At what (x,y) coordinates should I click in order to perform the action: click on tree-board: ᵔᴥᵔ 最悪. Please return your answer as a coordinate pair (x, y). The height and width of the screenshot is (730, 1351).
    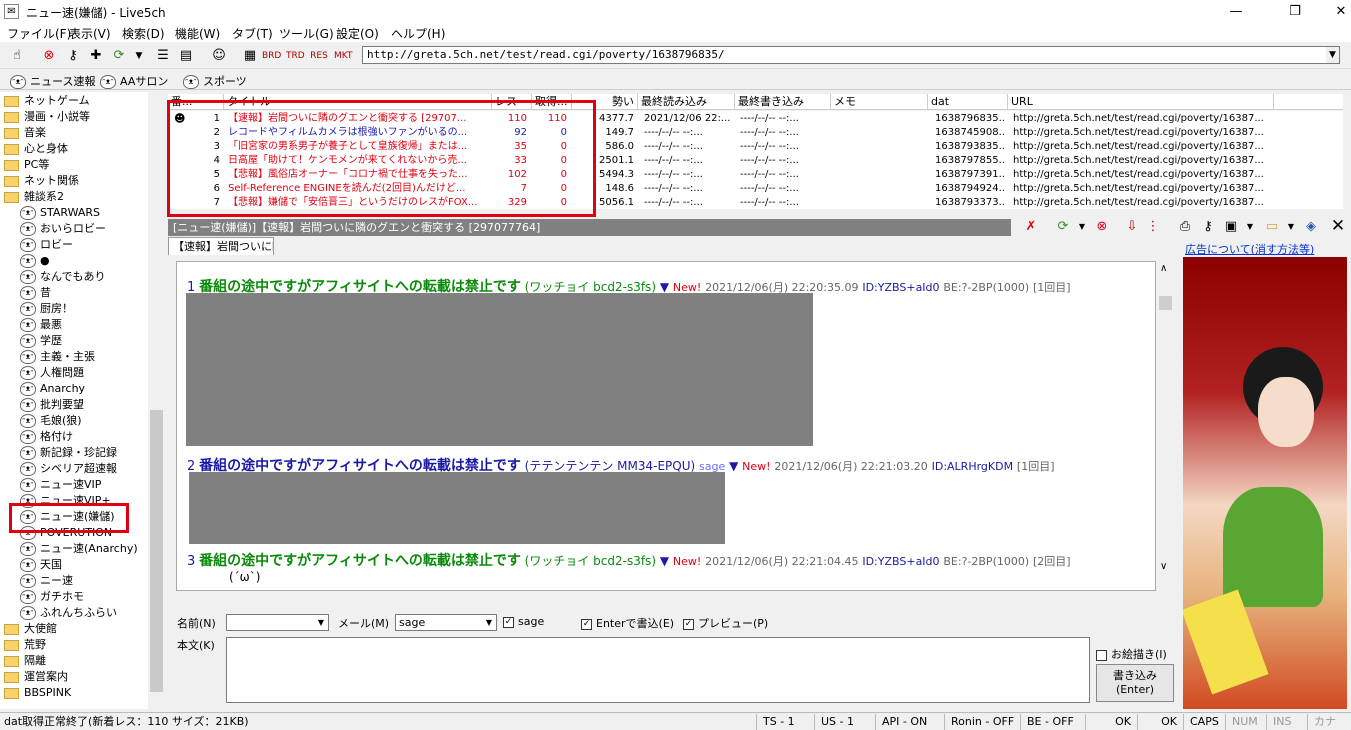
    Looking at the image, I should click on (74, 325).